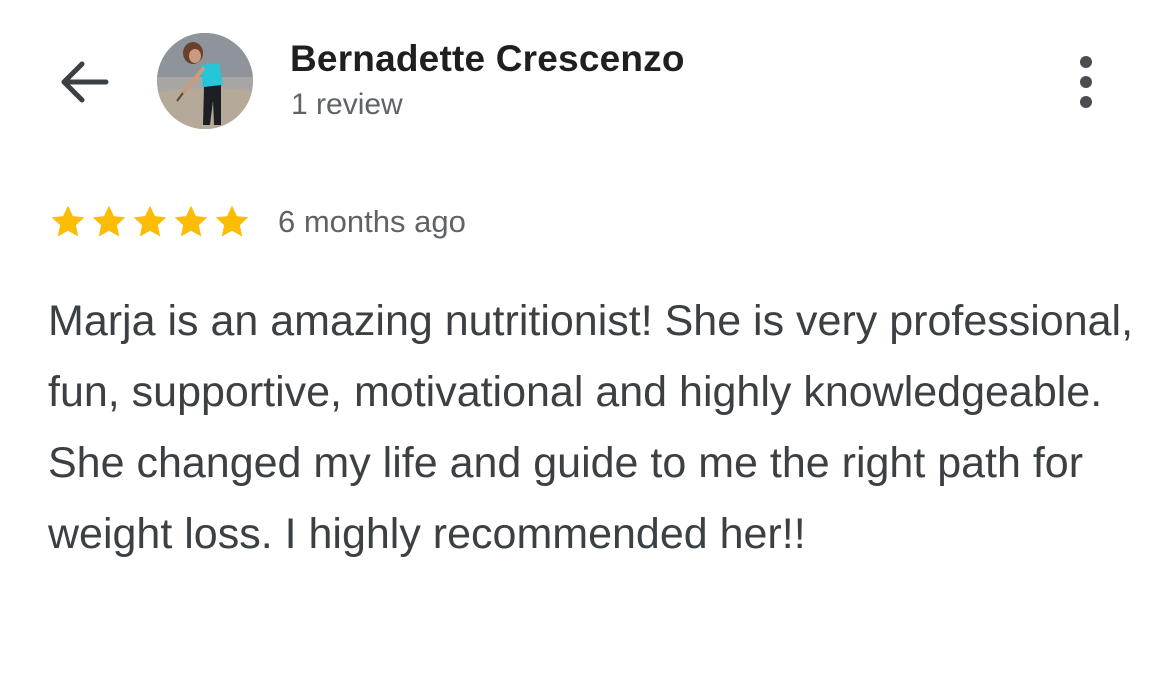 This screenshot has width=1170, height=687. I want to click on arrow-left-icon, so click(85, 82).